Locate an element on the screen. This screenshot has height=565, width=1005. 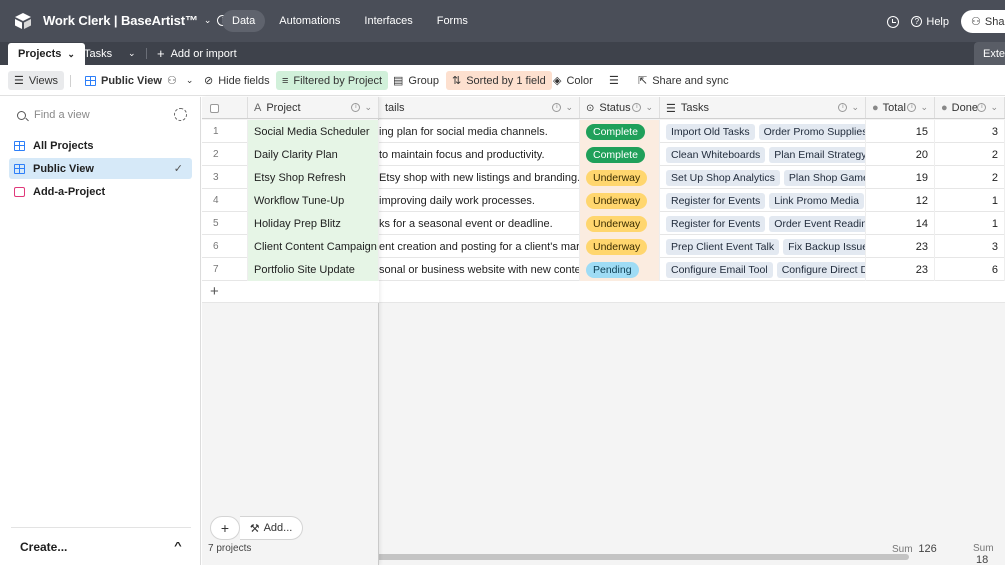
cell-details: ks for a seasonal event or deadline. is located at coordinates (479, 223).